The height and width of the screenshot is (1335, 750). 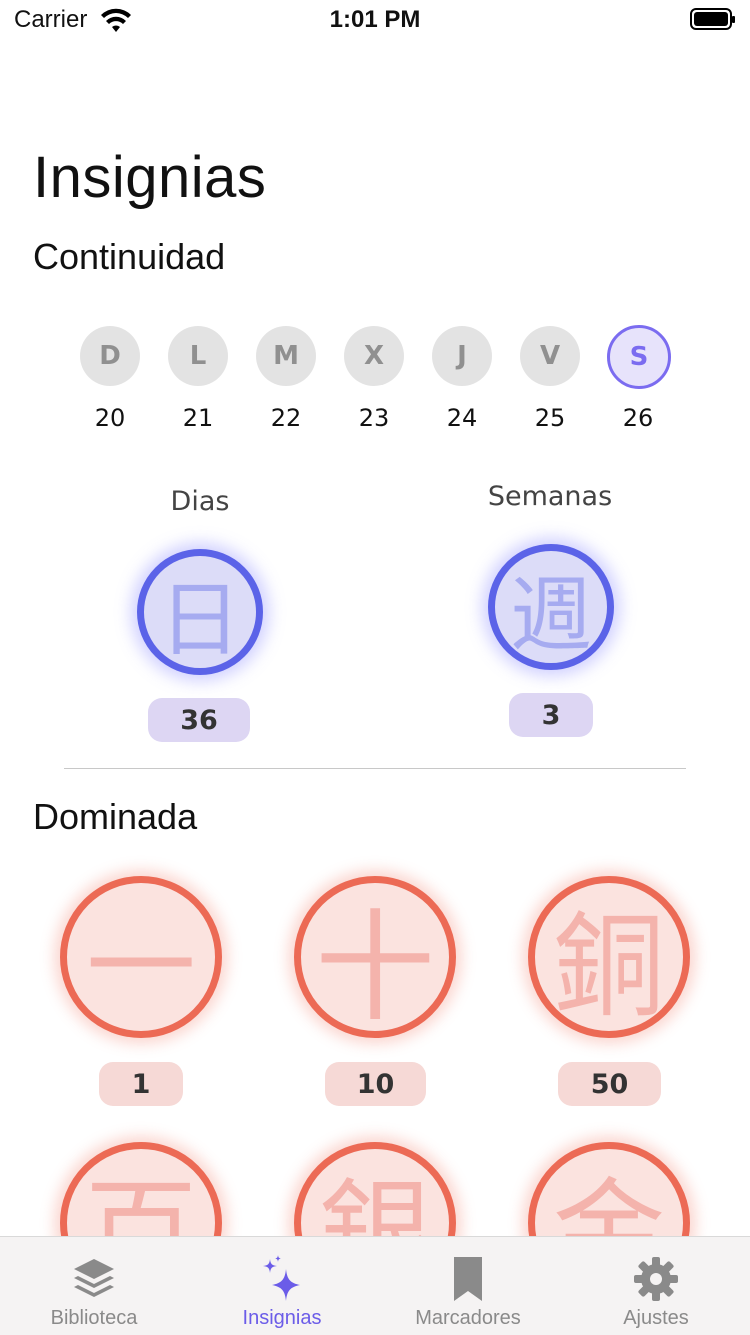 What do you see at coordinates (110, 418) in the screenshot?
I see `day-number: 20` at bounding box center [110, 418].